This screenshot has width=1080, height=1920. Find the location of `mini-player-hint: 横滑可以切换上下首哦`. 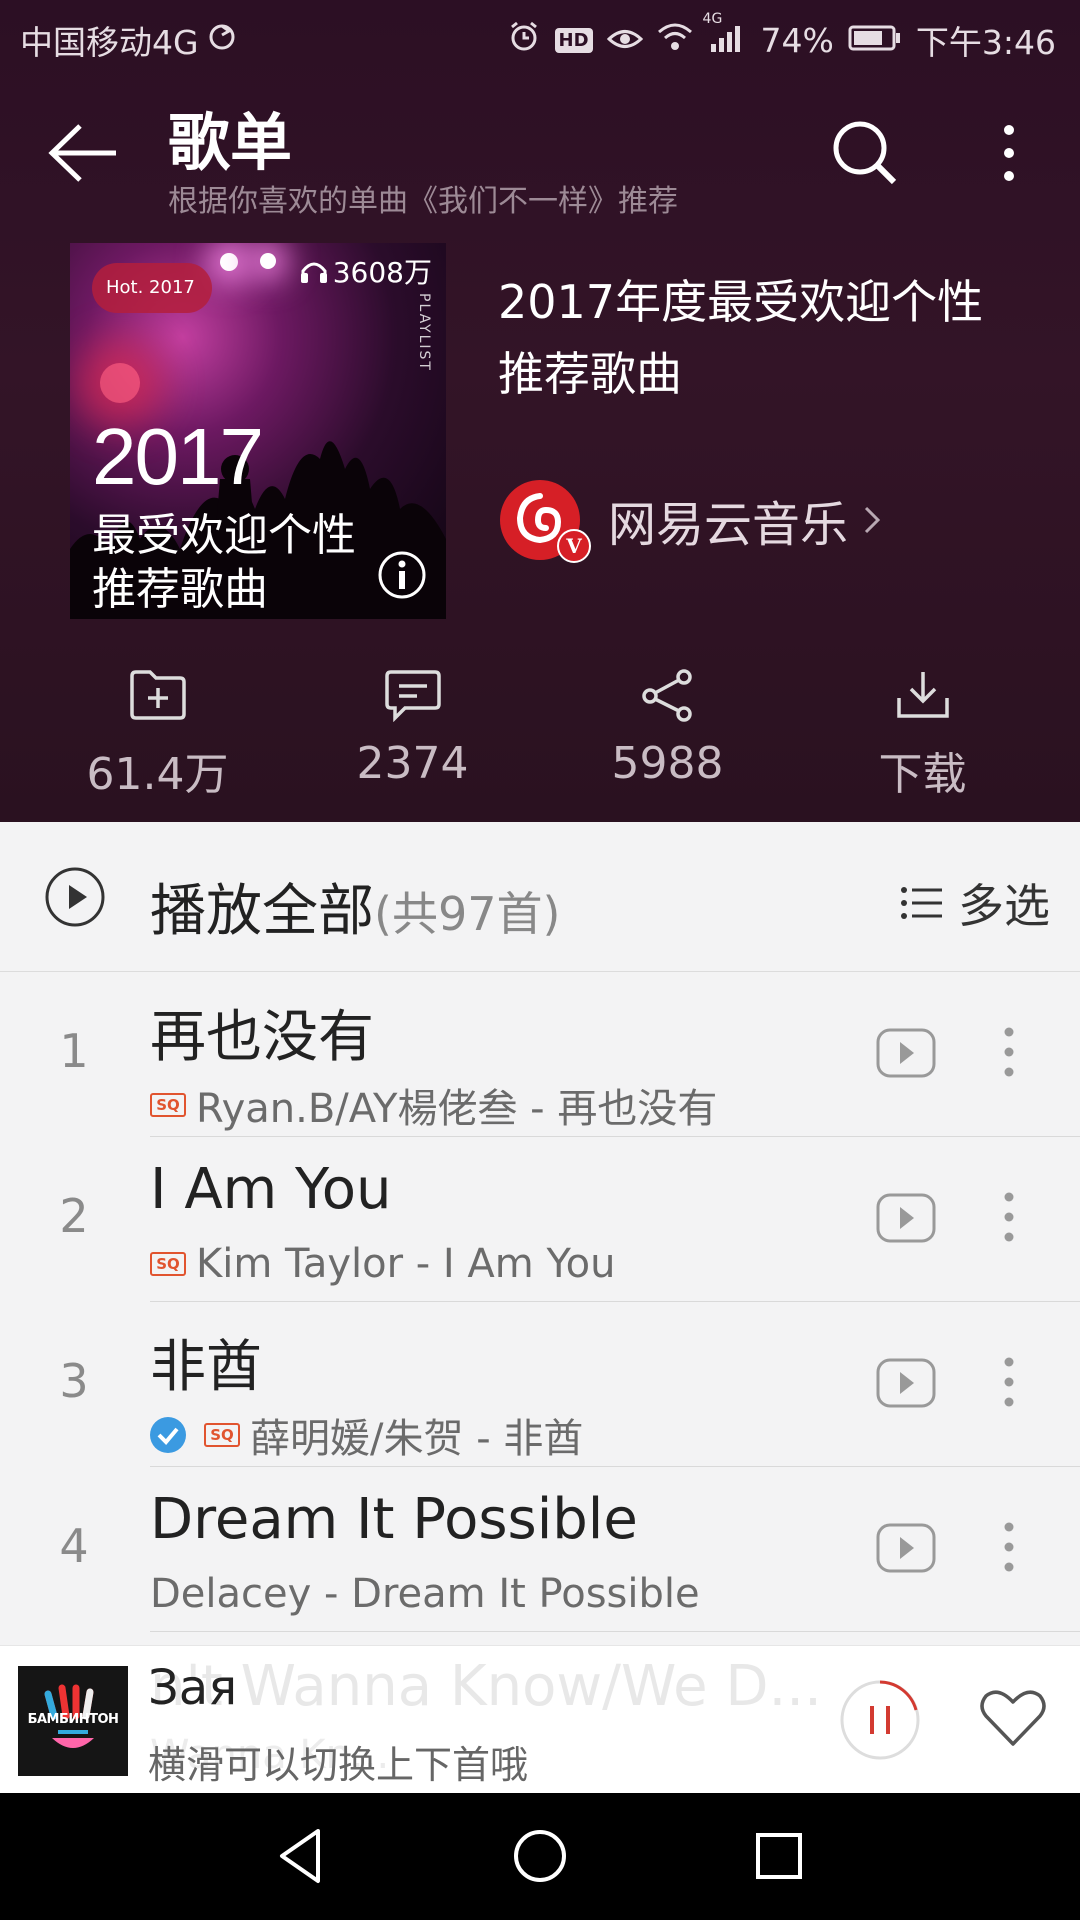

mini-player-hint: 横滑可以切换上下首哦 is located at coordinates (338, 1765).